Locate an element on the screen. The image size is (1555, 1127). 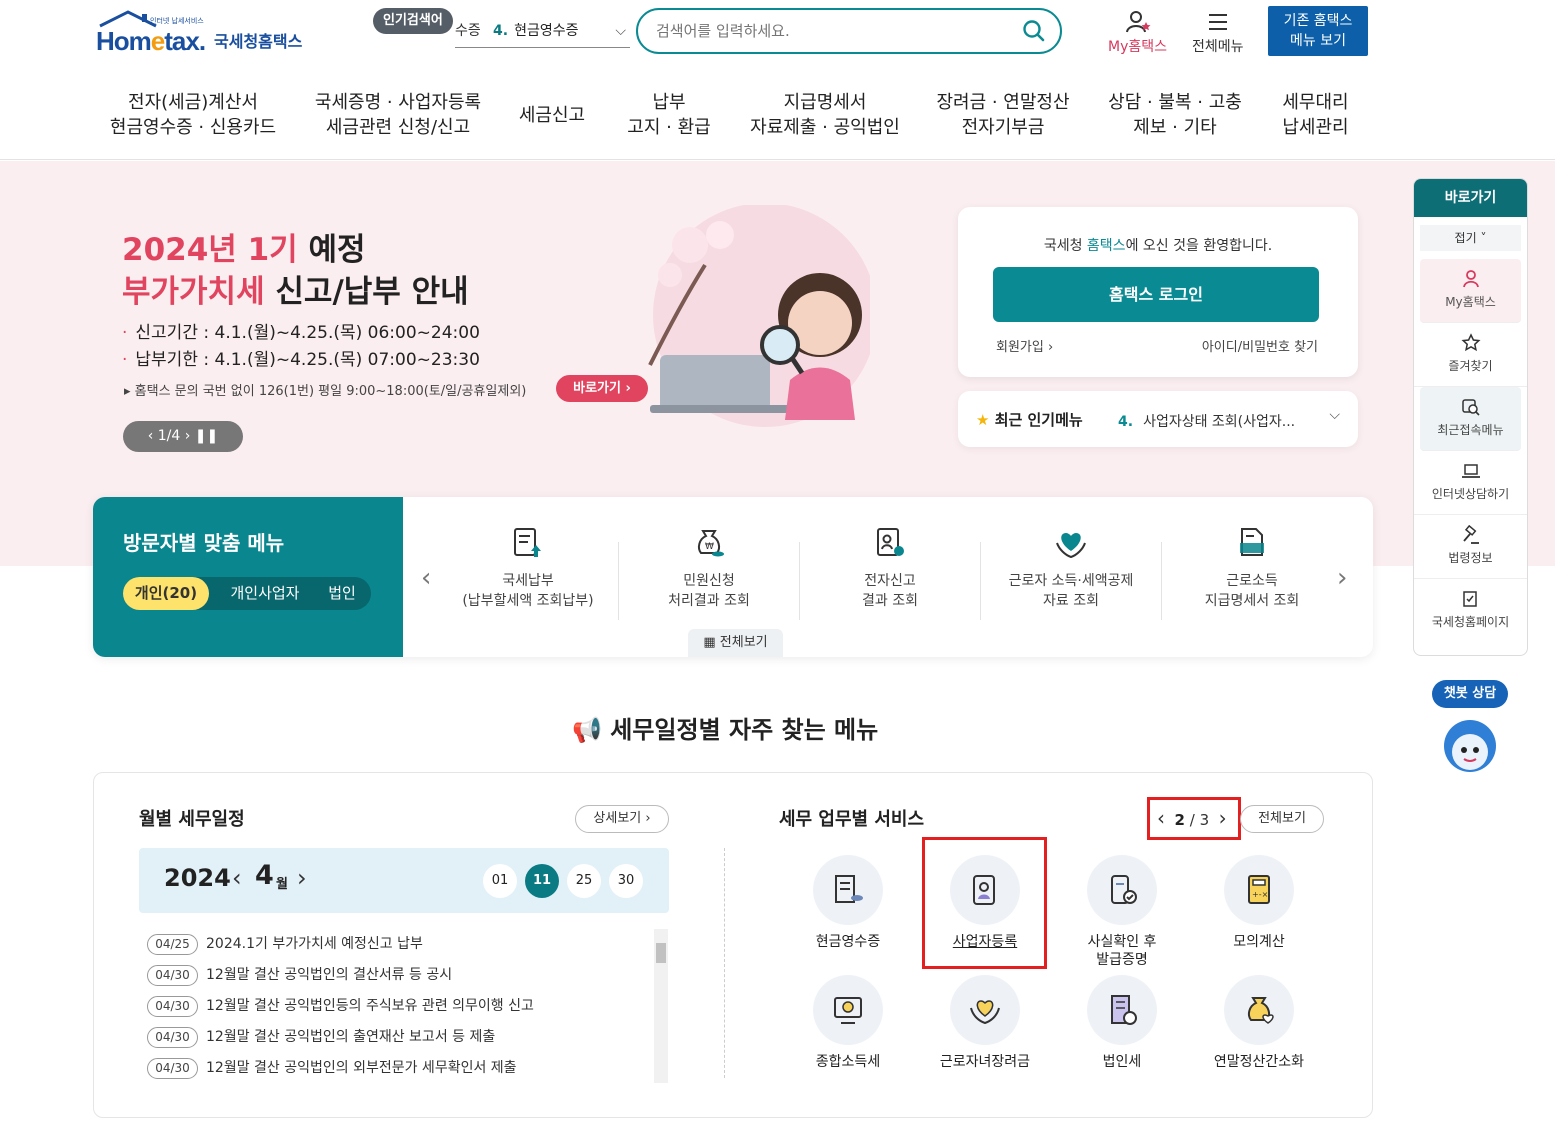
popular-search-ticker: 수증 4. 현금영수증 ⌵ is located at coordinates (542, 31).